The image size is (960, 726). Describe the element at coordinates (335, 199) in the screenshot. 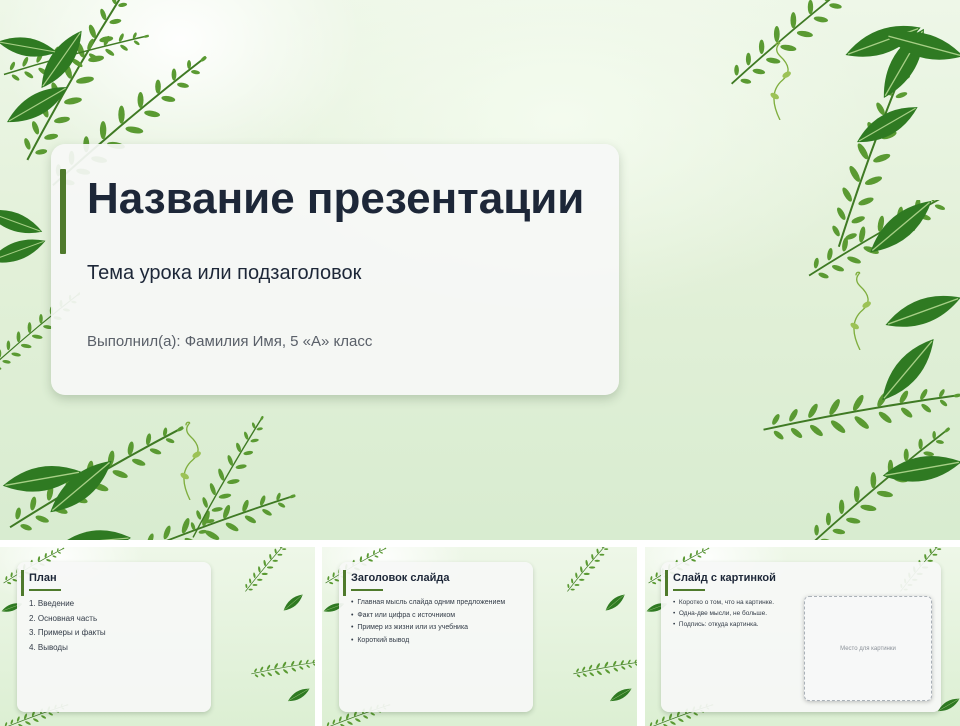

I see `presentation-title: Название презентации` at that location.